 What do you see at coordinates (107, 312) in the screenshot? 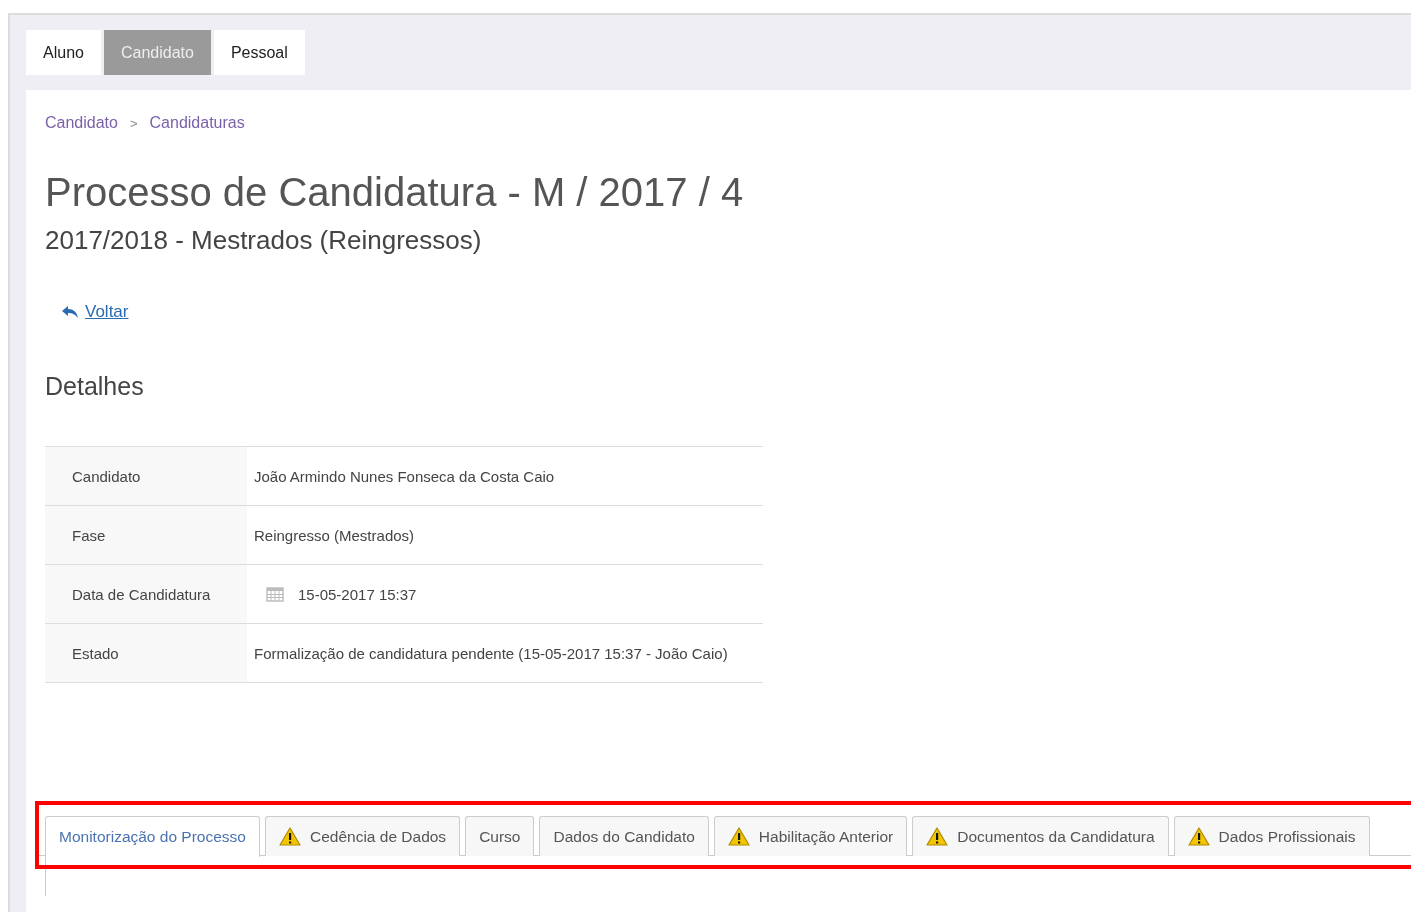
I see `back-link: Voltar` at bounding box center [107, 312].